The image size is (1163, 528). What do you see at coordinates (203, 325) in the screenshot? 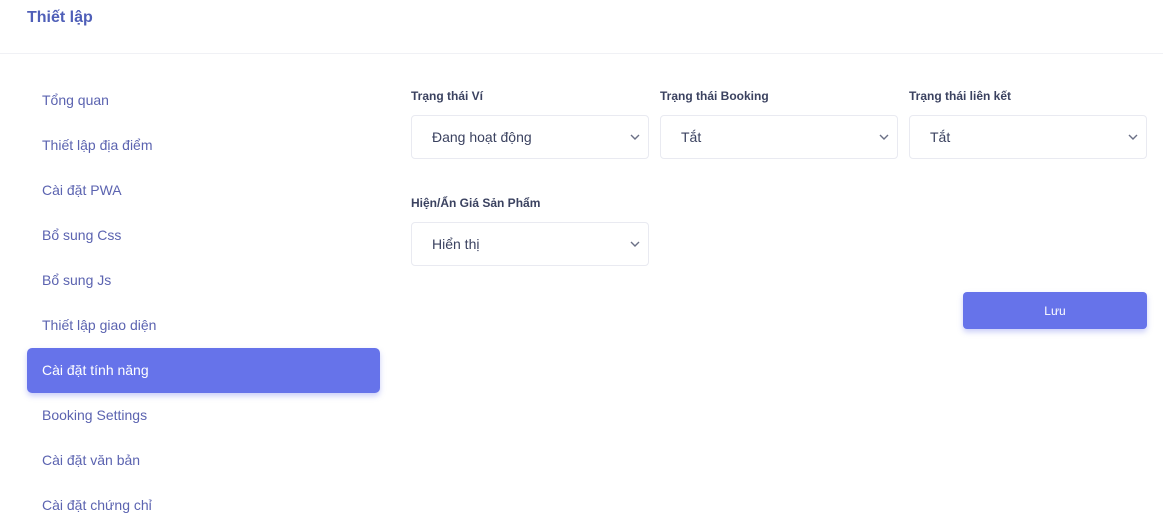
I see `sidebar-item-theme-settings: Thiết lập giao diện` at bounding box center [203, 325].